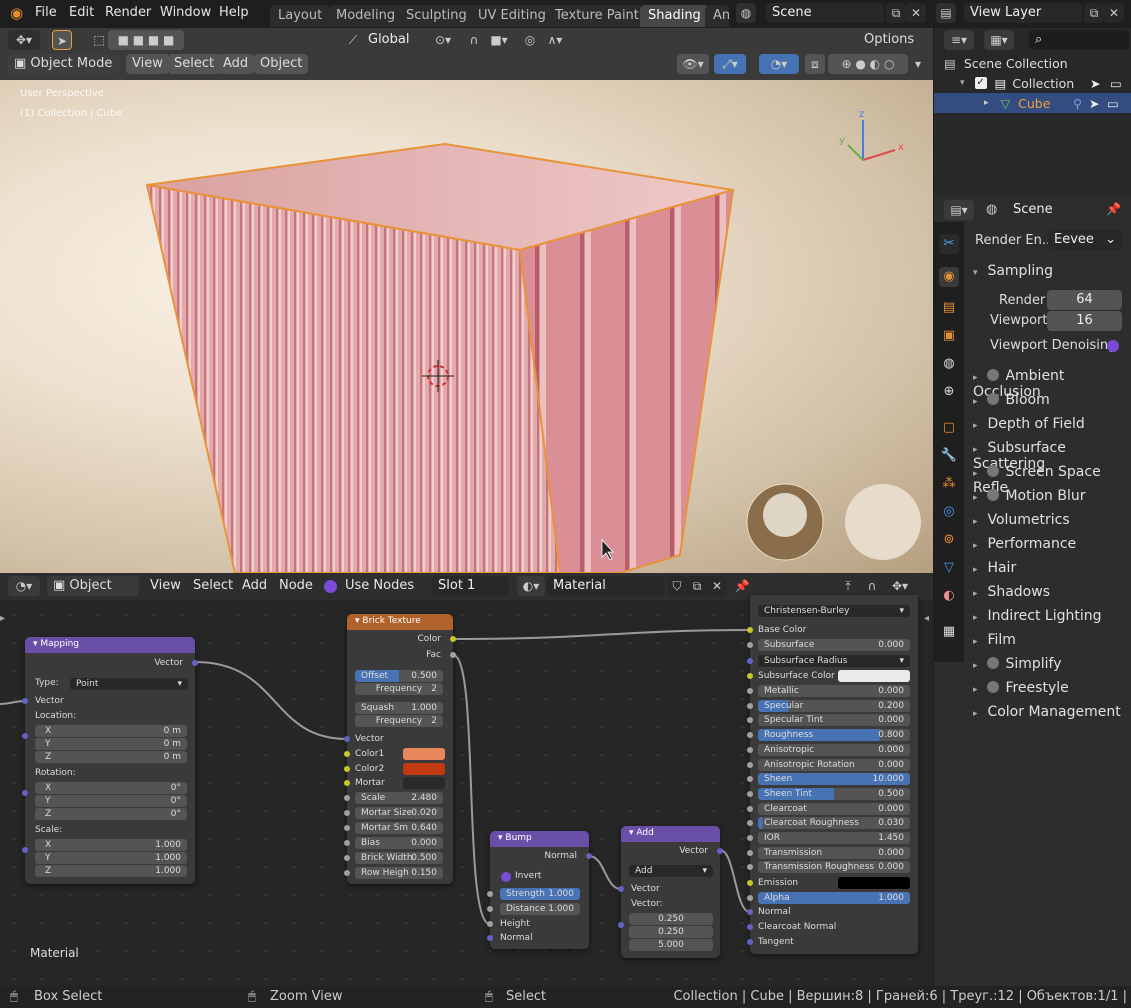  What do you see at coordinates (868, 64) in the screenshot?
I see `shading-mode-icons: ⊕ ● ◐ ○` at bounding box center [868, 64].